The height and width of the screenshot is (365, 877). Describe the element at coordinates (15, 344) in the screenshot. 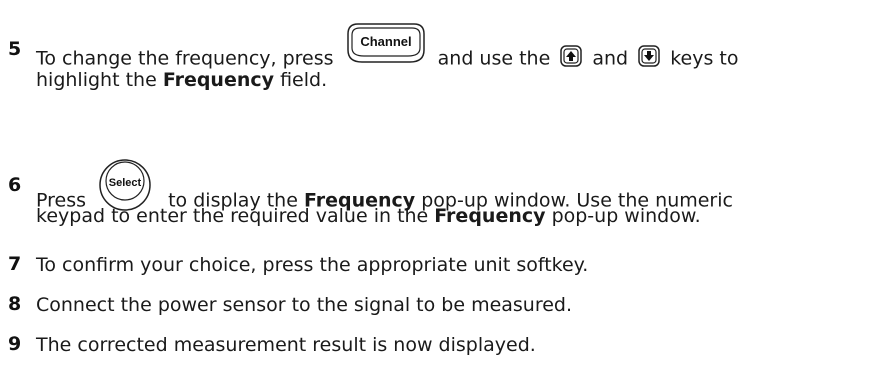

I see `step-number: 9` at that location.